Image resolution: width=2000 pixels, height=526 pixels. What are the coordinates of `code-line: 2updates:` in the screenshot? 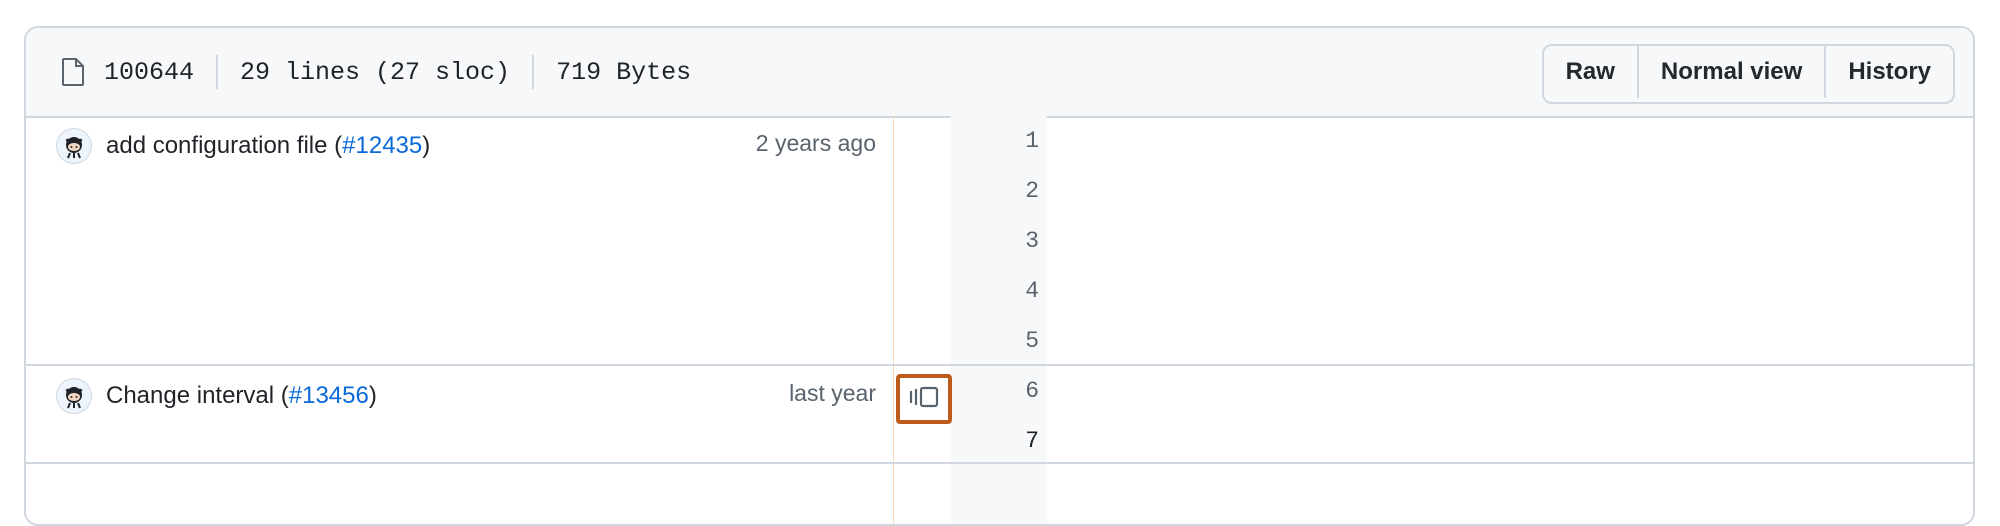 It's located at (1462, 191).